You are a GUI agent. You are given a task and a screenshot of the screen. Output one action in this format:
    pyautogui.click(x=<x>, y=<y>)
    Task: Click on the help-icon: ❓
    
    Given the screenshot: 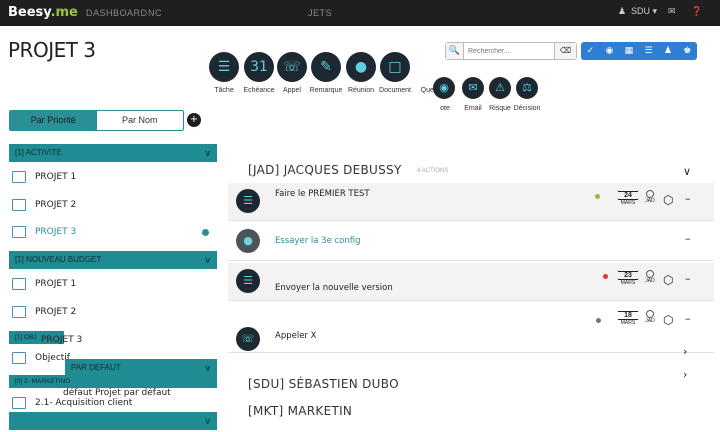 What is the action you would take?
    pyautogui.click(x=696, y=11)
    